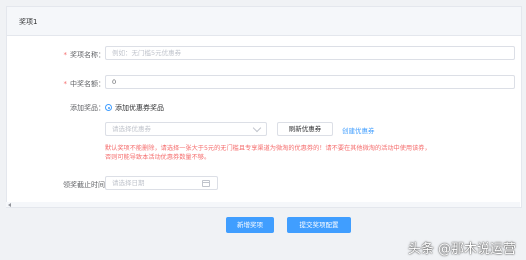 The image size is (526, 260). Describe the element at coordinates (60, 84) in the screenshot. I see `win-count-label: * 中奖名额：` at that location.